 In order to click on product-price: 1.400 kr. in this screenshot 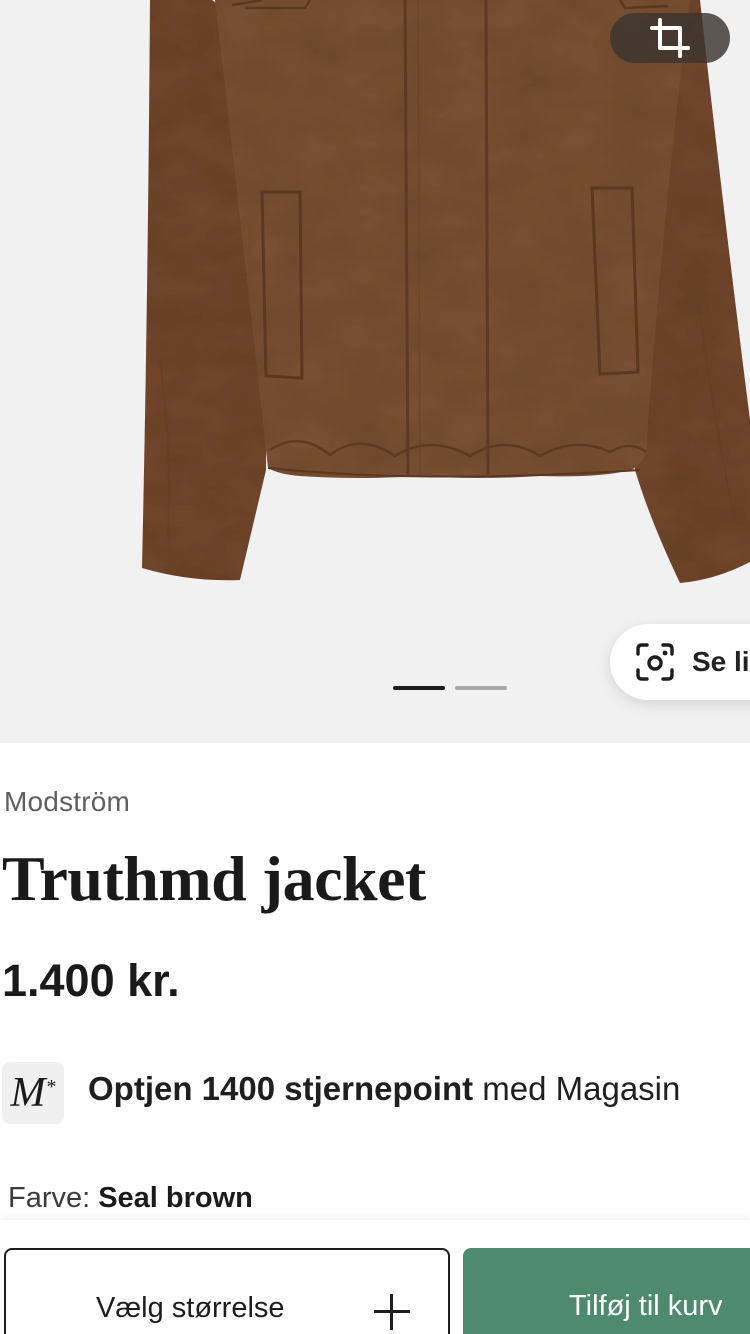, I will do `click(91, 980)`.